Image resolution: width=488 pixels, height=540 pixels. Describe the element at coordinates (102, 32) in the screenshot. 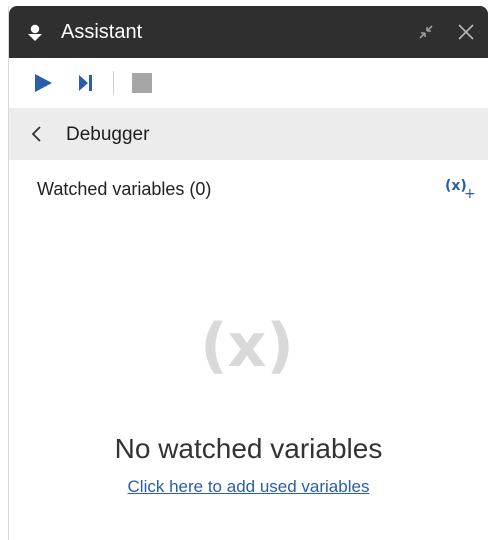

I see `window-title: Assistant` at that location.